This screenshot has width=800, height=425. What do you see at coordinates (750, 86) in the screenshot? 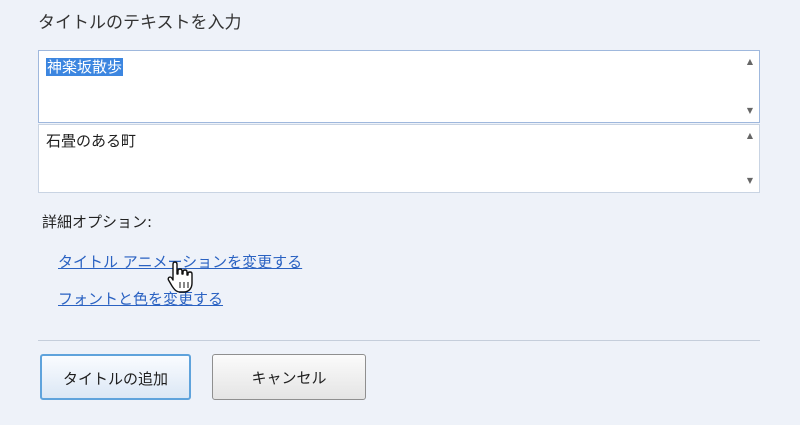
I see `textbox-1-scrollbar: ▲ ▼` at bounding box center [750, 86].